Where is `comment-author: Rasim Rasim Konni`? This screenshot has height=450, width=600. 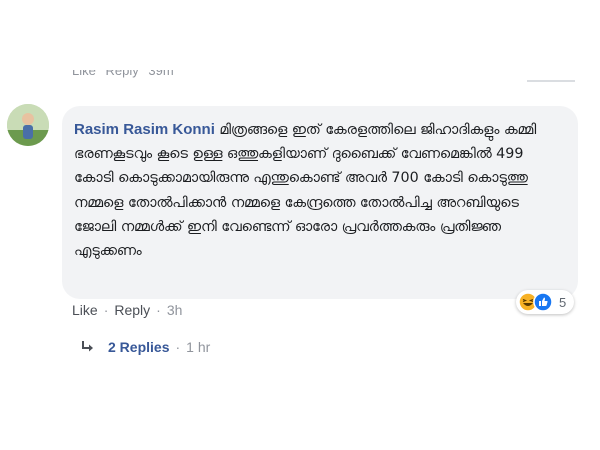 comment-author: Rasim Rasim Konni is located at coordinates (144, 129).